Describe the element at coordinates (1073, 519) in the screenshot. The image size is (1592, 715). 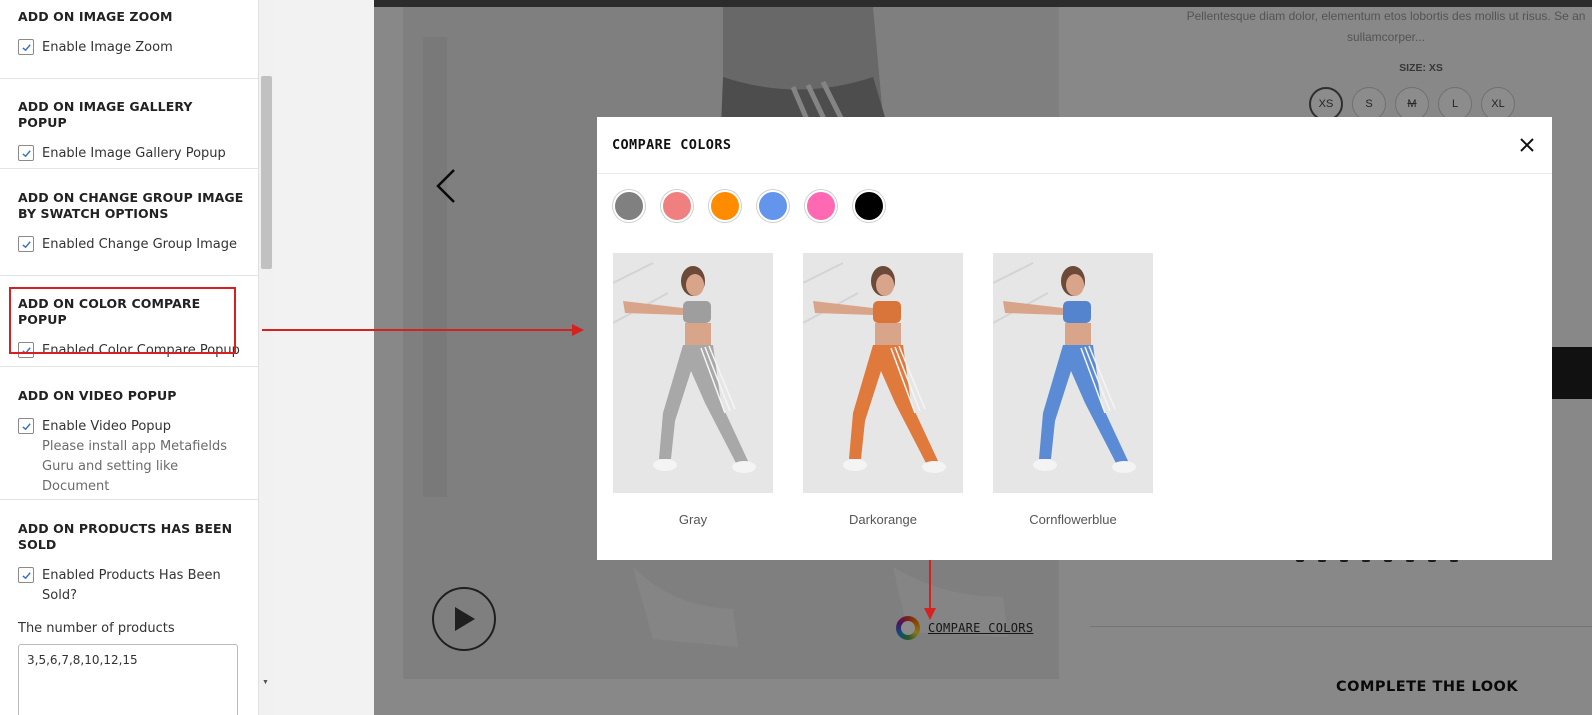
I see `color-card-label: Cornflowerblue` at that location.